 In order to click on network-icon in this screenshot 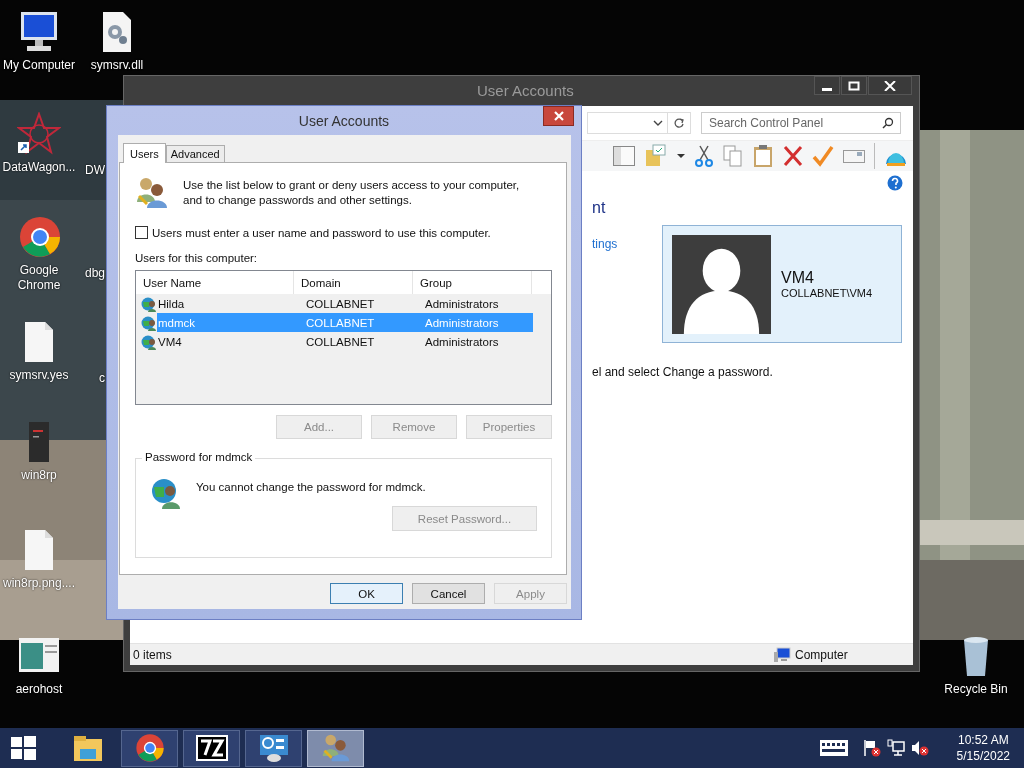, I will do `click(895, 748)`.